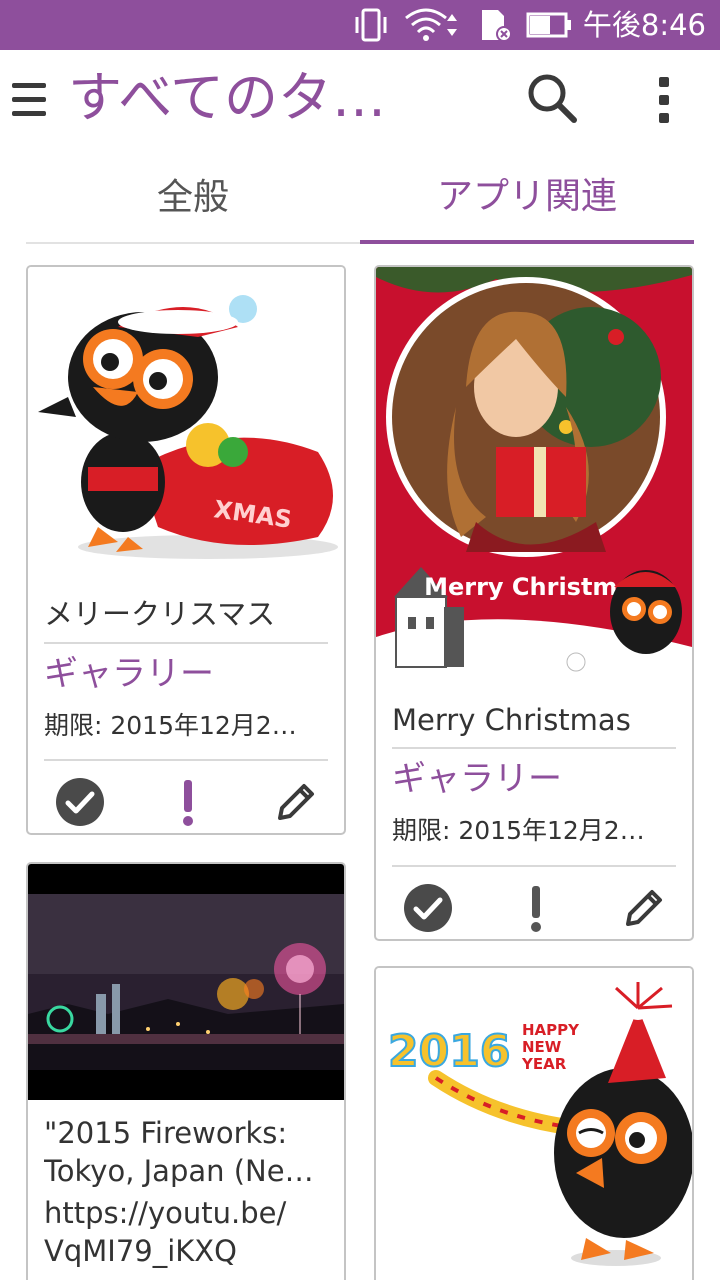 The height and width of the screenshot is (1280, 720). Describe the element at coordinates (542, 1047) in the screenshot. I see `card-image-text: NEW` at that location.